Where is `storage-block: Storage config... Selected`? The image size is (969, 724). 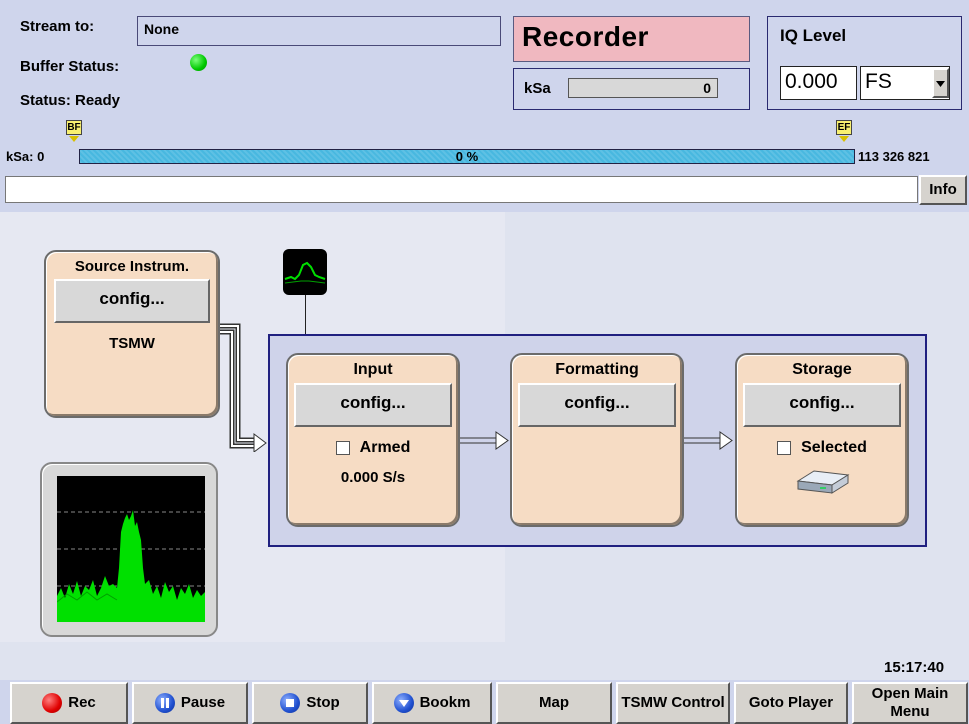 storage-block: Storage config... Selected is located at coordinates (822, 440).